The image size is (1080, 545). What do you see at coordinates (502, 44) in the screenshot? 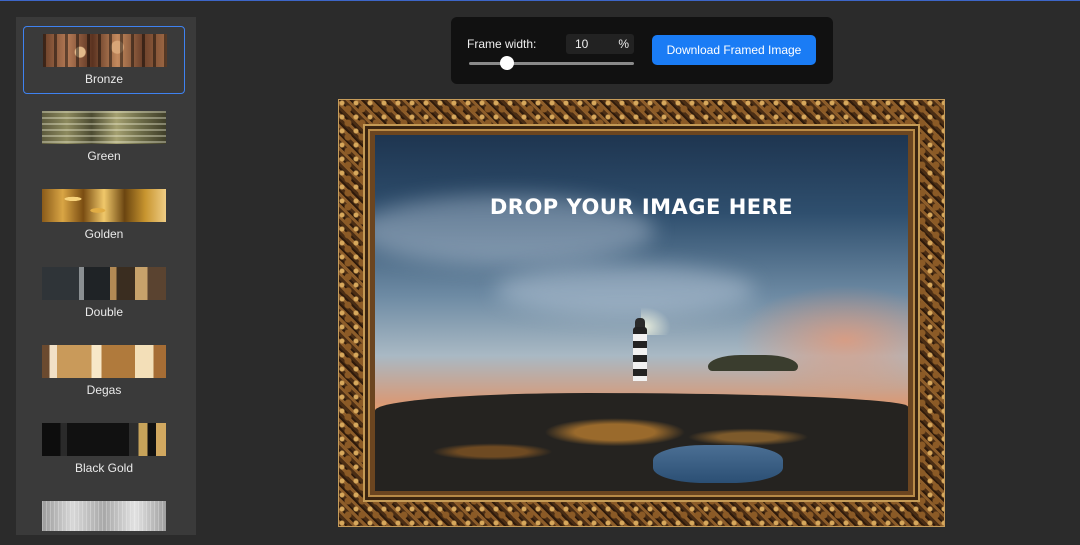
I see `frame-width-label: Frame width:` at bounding box center [502, 44].